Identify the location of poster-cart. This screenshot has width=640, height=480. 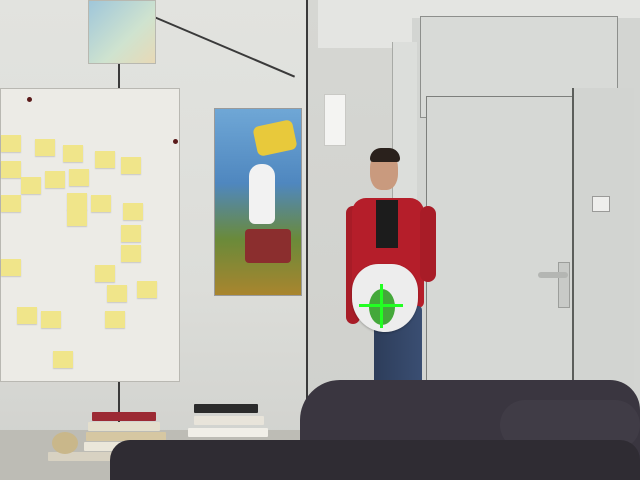
(268, 246).